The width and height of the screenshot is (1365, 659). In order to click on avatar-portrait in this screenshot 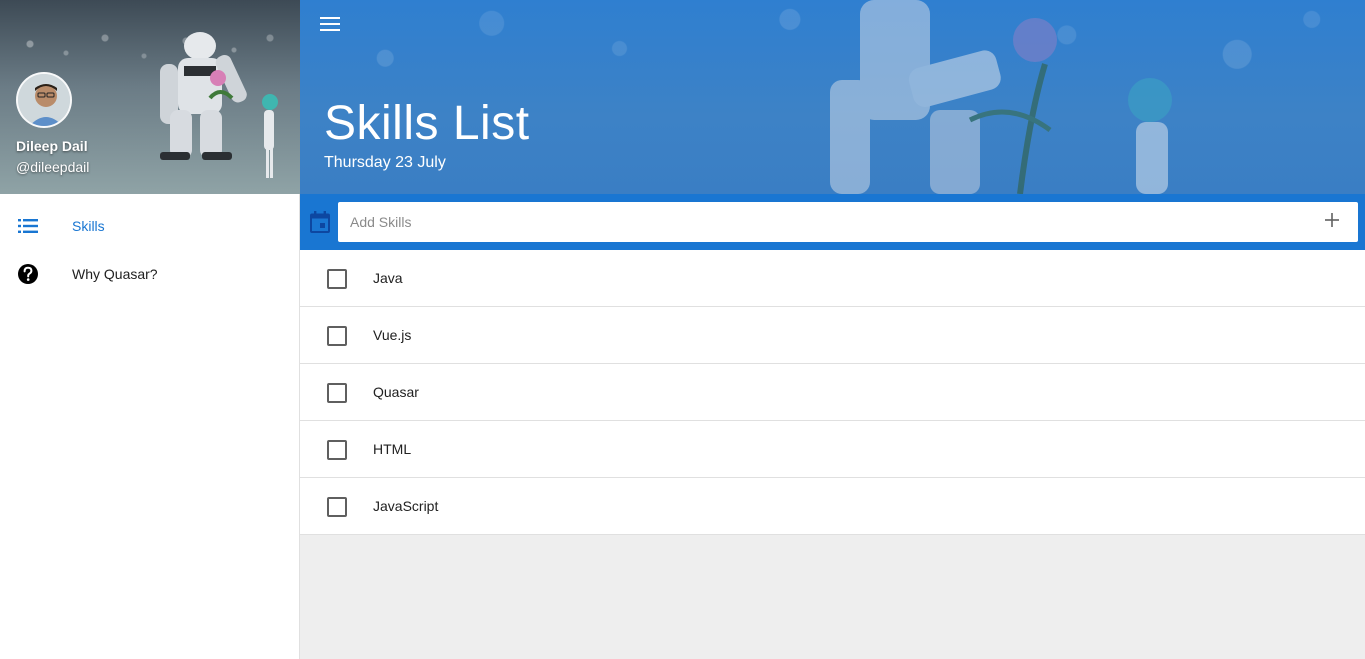, I will do `click(44, 100)`.